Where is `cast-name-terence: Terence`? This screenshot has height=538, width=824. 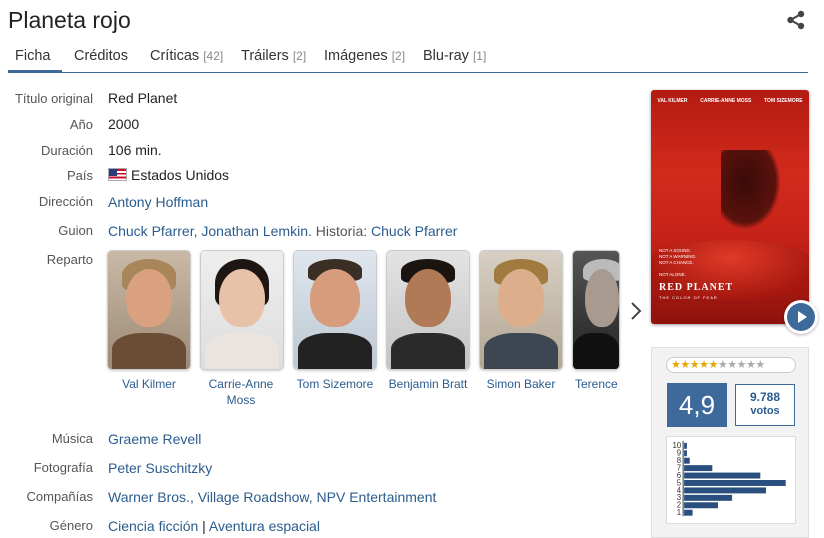
cast-name-terence: Terence is located at coordinates (598, 384).